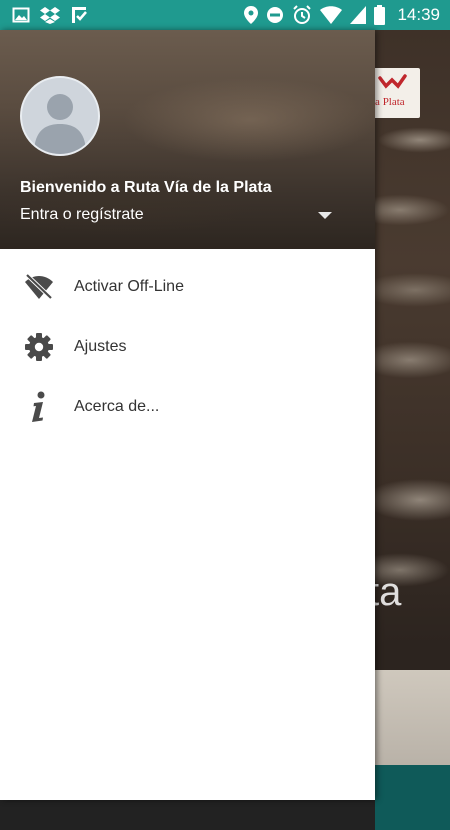  Describe the element at coordinates (187, 347) in the screenshot. I see `menu-item-settings: Ajustes` at that location.